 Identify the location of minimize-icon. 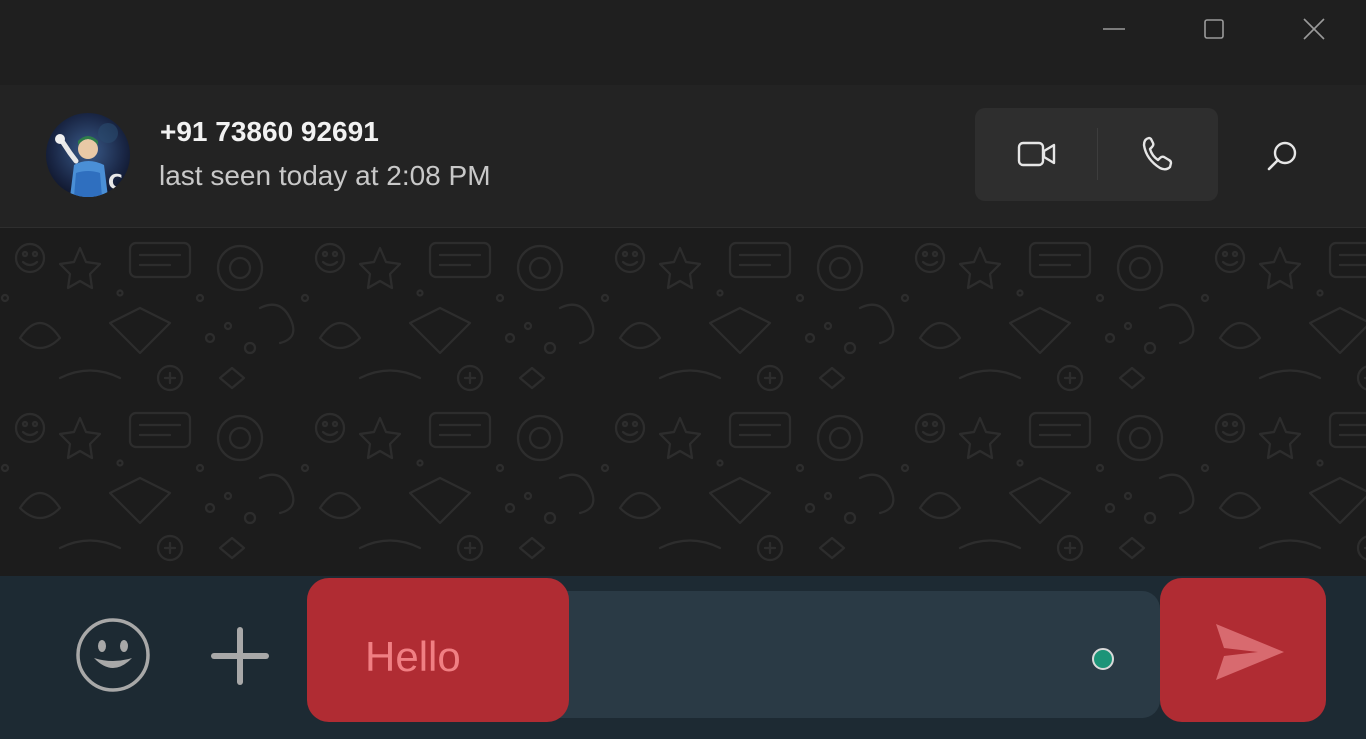
(1114, 29).